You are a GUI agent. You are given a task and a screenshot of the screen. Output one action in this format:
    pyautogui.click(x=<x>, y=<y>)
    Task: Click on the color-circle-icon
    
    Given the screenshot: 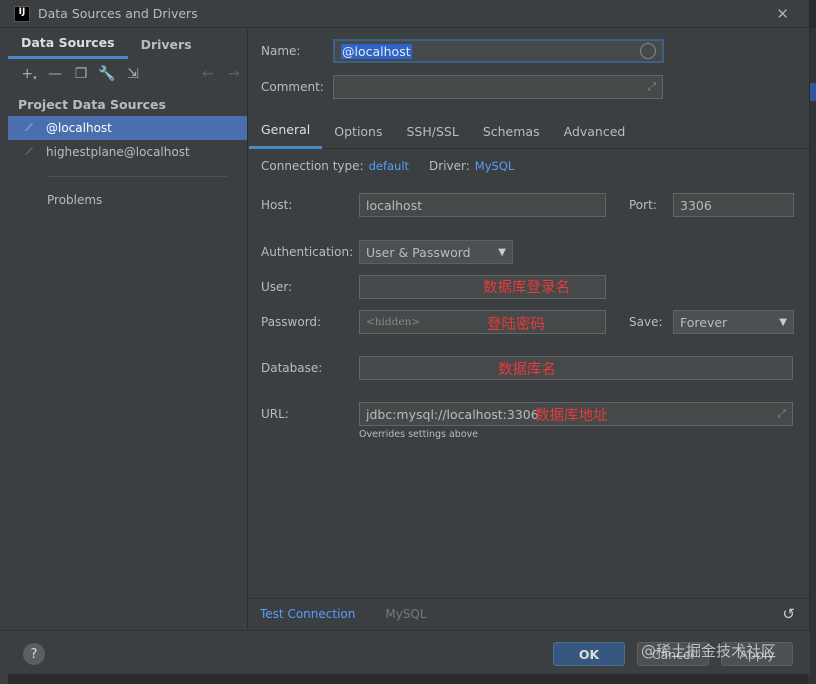 What is the action you would take?
    pyautogui.click(x=648, y=51)
    